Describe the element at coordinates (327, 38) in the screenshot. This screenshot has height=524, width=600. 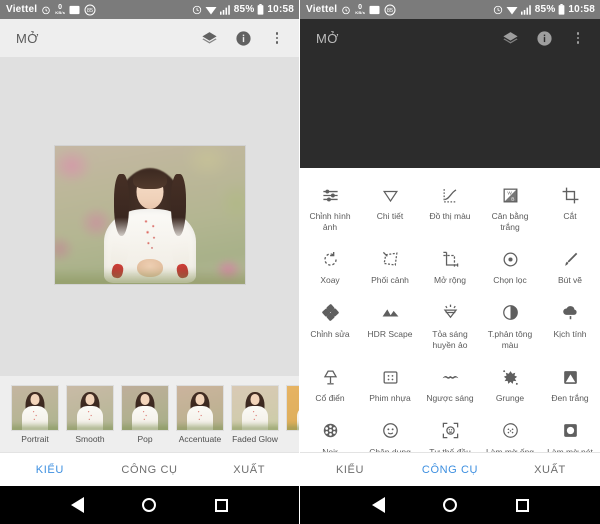
I see `page-title: MỞ` at that location.